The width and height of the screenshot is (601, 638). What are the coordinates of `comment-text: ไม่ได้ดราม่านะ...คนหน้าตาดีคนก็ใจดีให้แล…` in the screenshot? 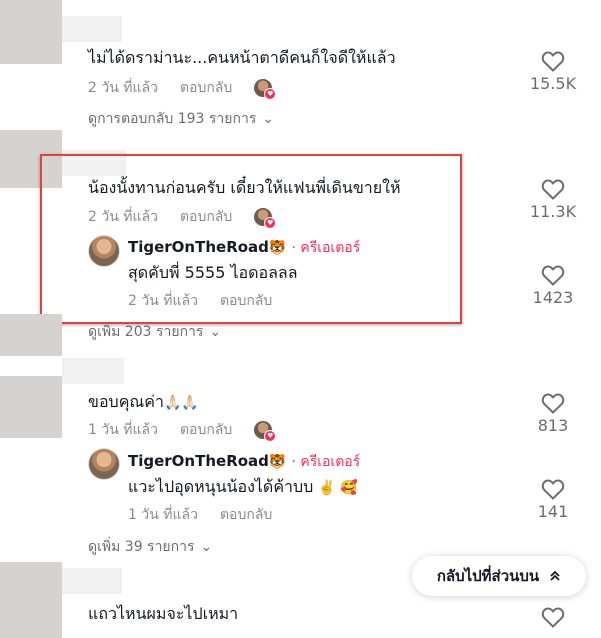 It's located at (242, 57).